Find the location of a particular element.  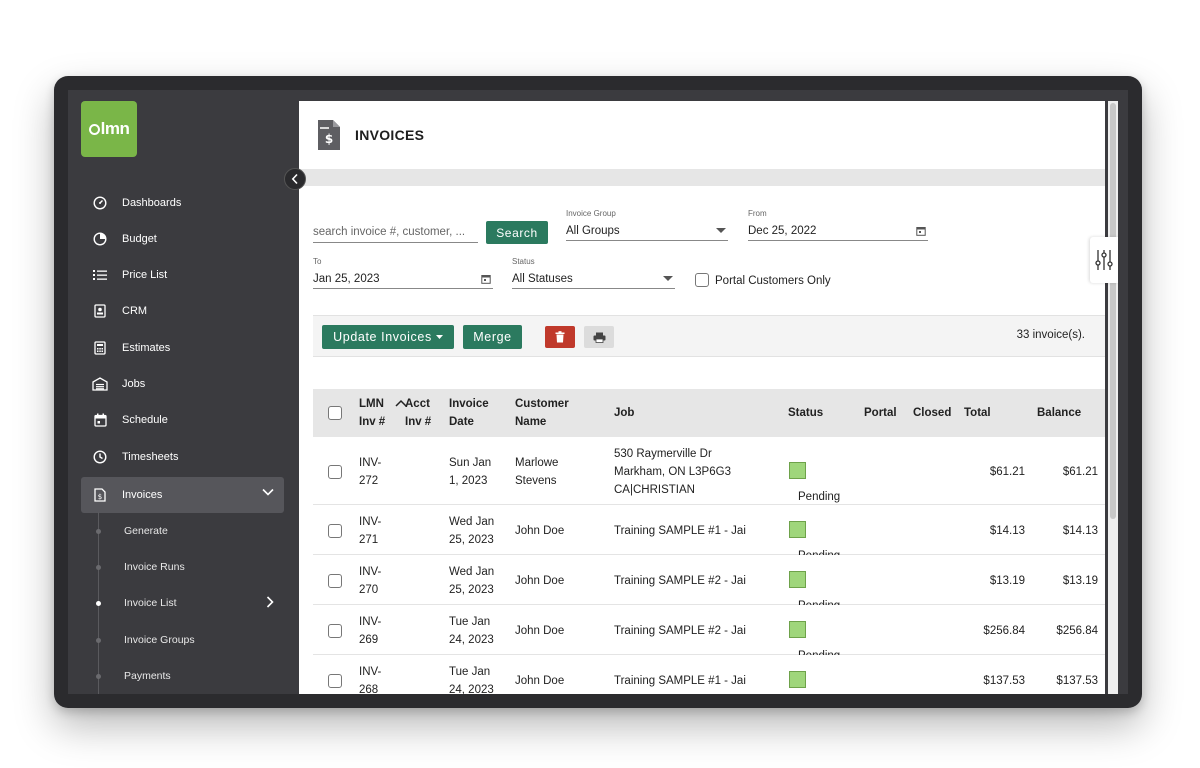

status-indicator is located at coordinates (797, 529).